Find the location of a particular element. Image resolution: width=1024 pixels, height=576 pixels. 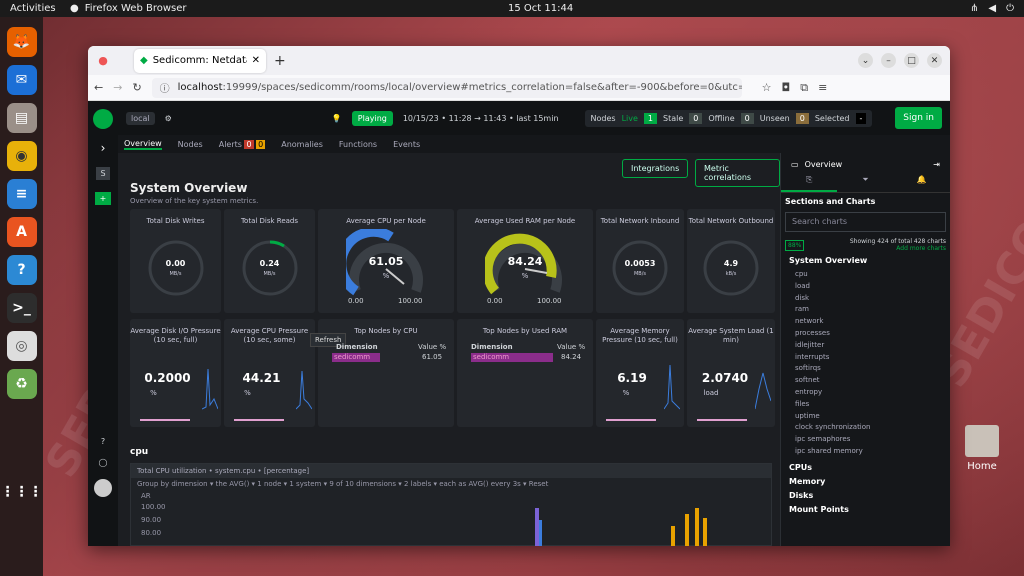

integrations-button: Integrations is located at coordinates (655, 168).